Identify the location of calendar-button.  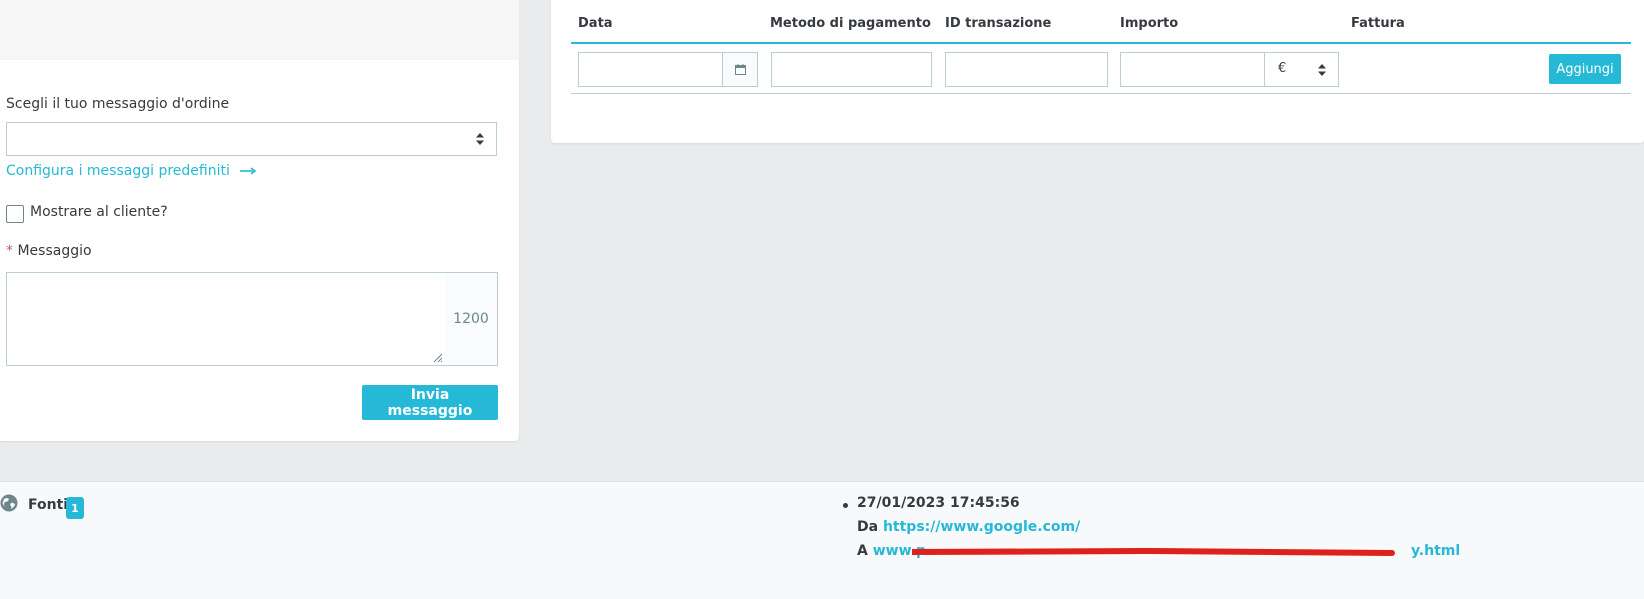
(740, 69).